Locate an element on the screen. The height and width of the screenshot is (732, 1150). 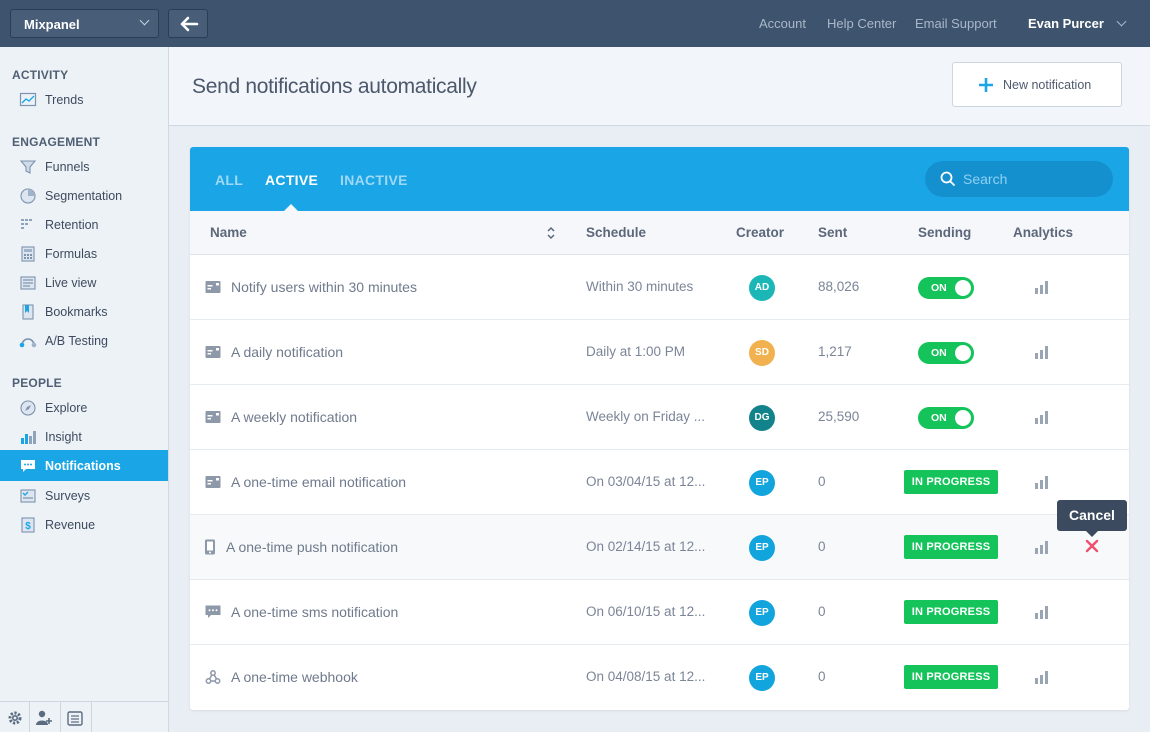
archive-icon is located at coordinates (75, 718).